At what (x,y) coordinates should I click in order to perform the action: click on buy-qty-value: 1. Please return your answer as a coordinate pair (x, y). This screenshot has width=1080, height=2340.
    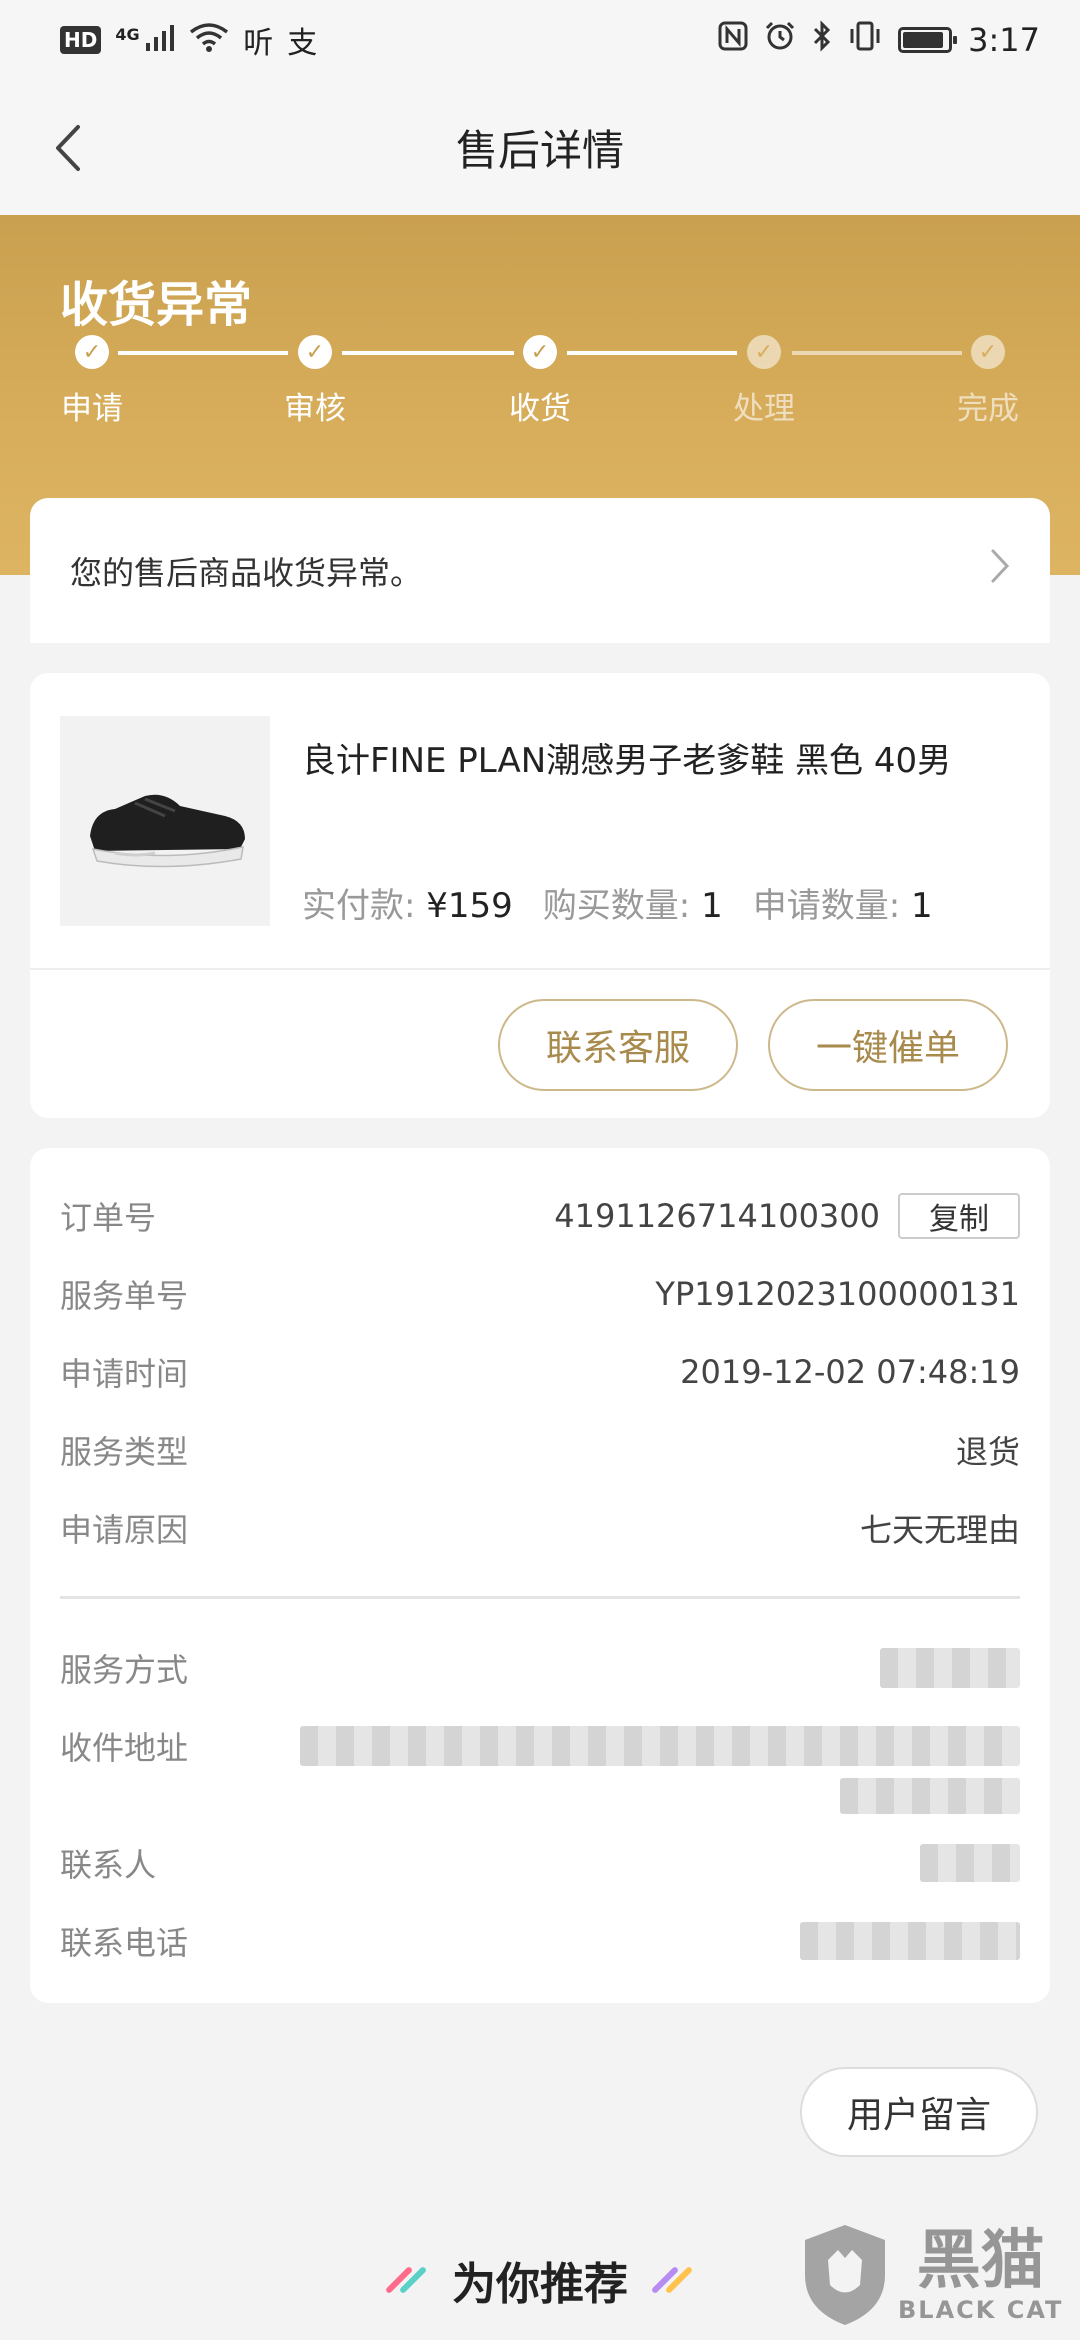
    Looking at the image, I should click on (712, 906).